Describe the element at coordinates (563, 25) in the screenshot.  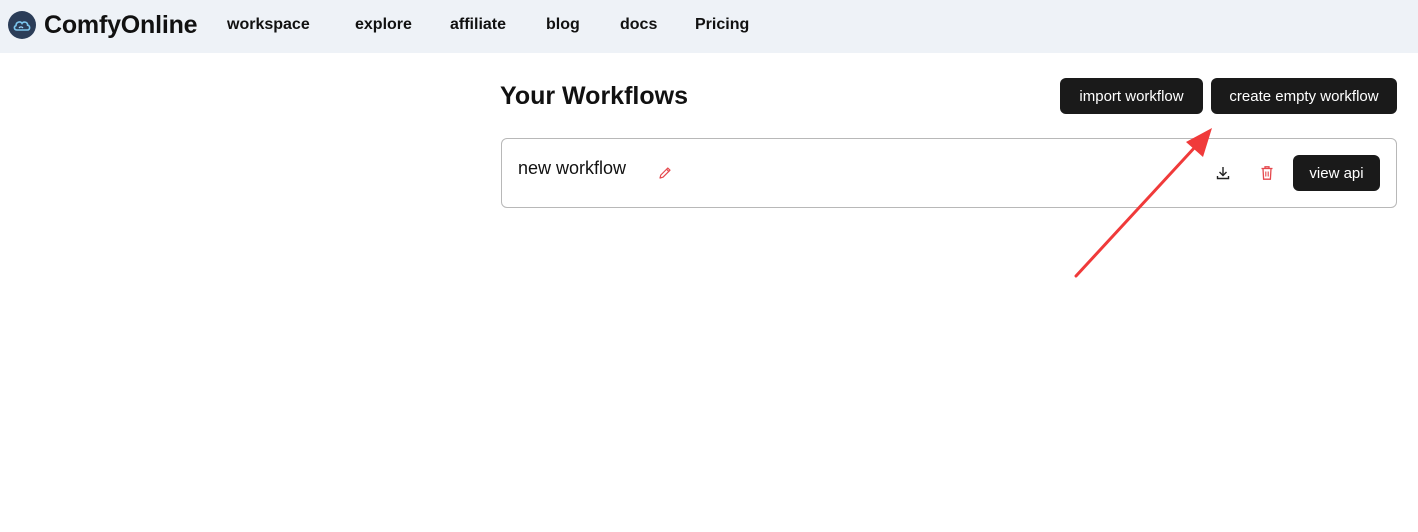
I see `nav-blog: blog` at that location.